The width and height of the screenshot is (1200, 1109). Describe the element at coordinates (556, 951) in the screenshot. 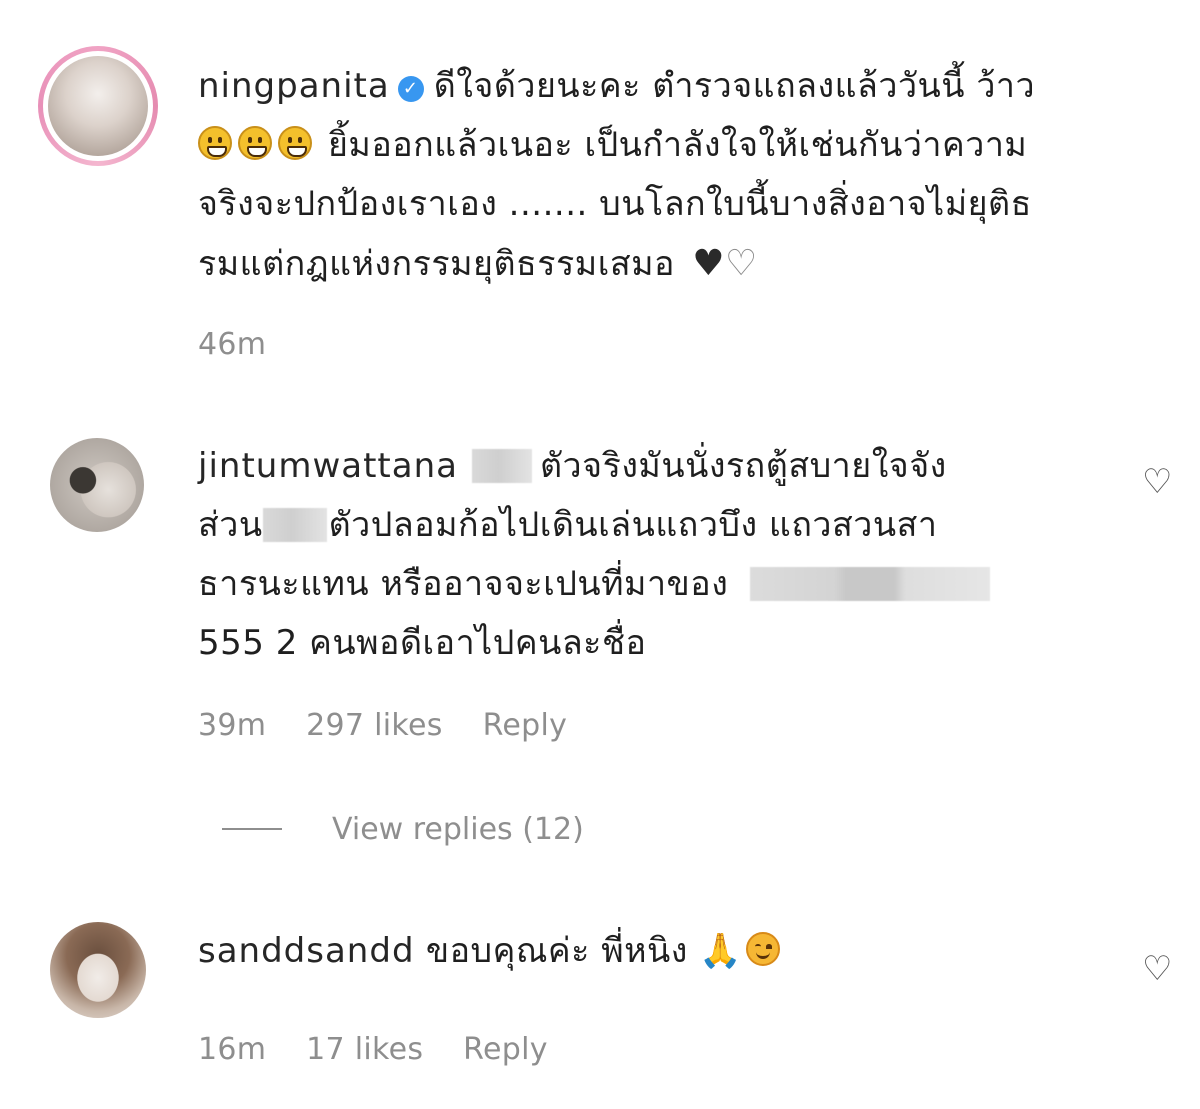

I see `comment-text: ขอบคุณค่ะ พี่หนิง` at that location.